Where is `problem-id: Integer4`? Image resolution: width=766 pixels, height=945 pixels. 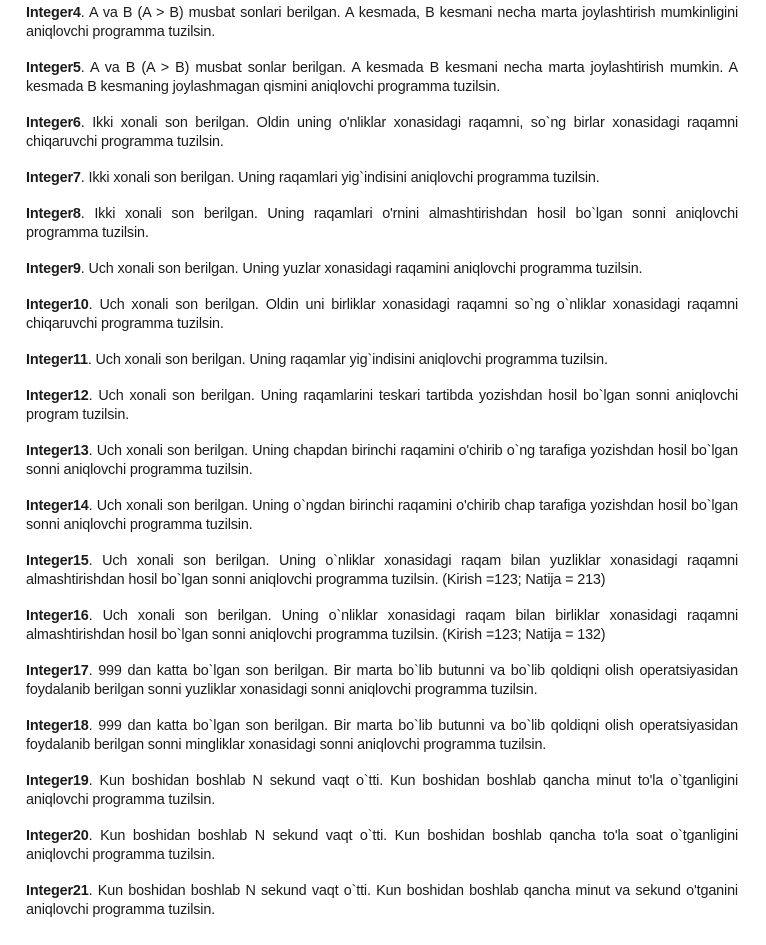
problem-id: Integer4 is located at coordinates (53, 13).